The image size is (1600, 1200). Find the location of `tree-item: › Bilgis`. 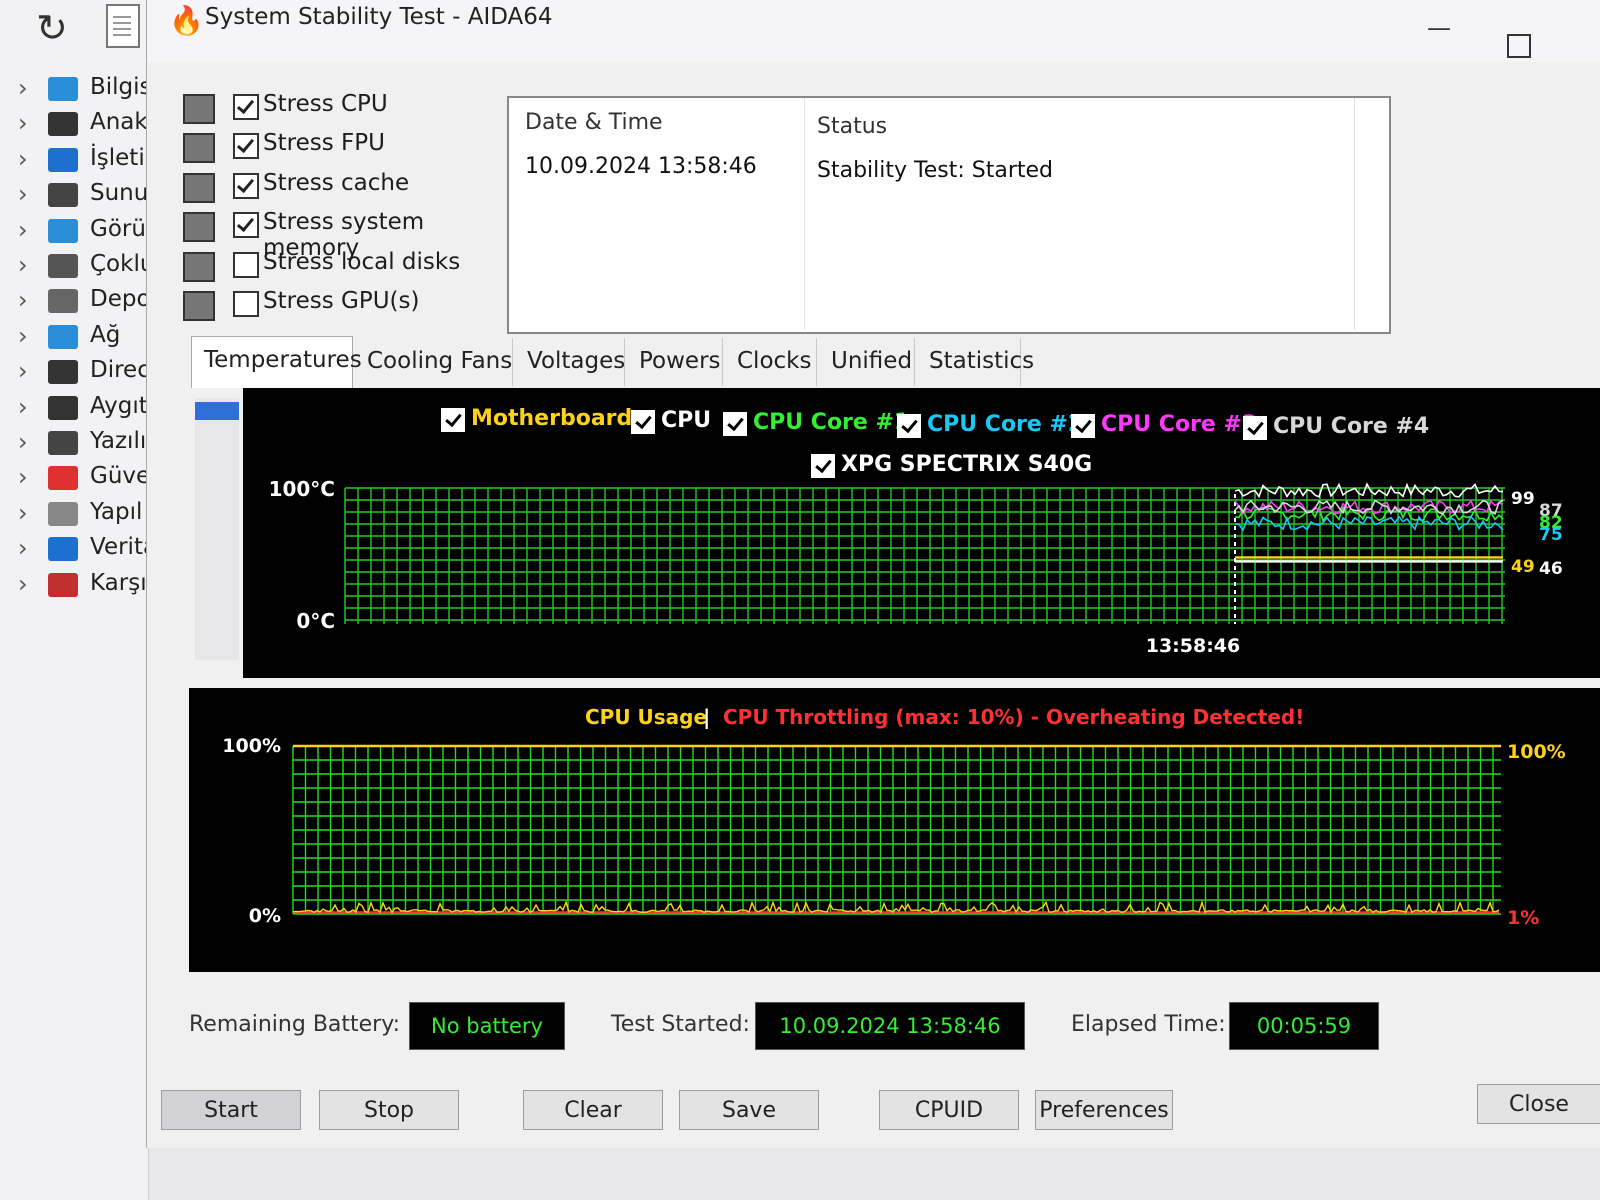

tree-item: › Bilgis is located at coordinates (74, 89).